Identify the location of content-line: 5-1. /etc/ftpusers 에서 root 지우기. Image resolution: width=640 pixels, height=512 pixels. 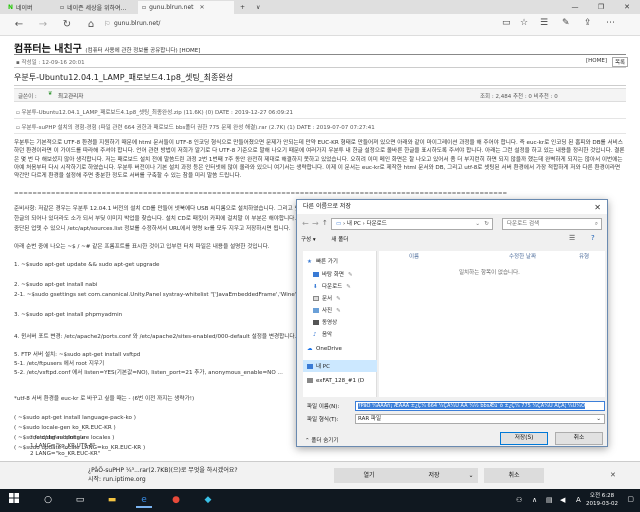
(59, 364).